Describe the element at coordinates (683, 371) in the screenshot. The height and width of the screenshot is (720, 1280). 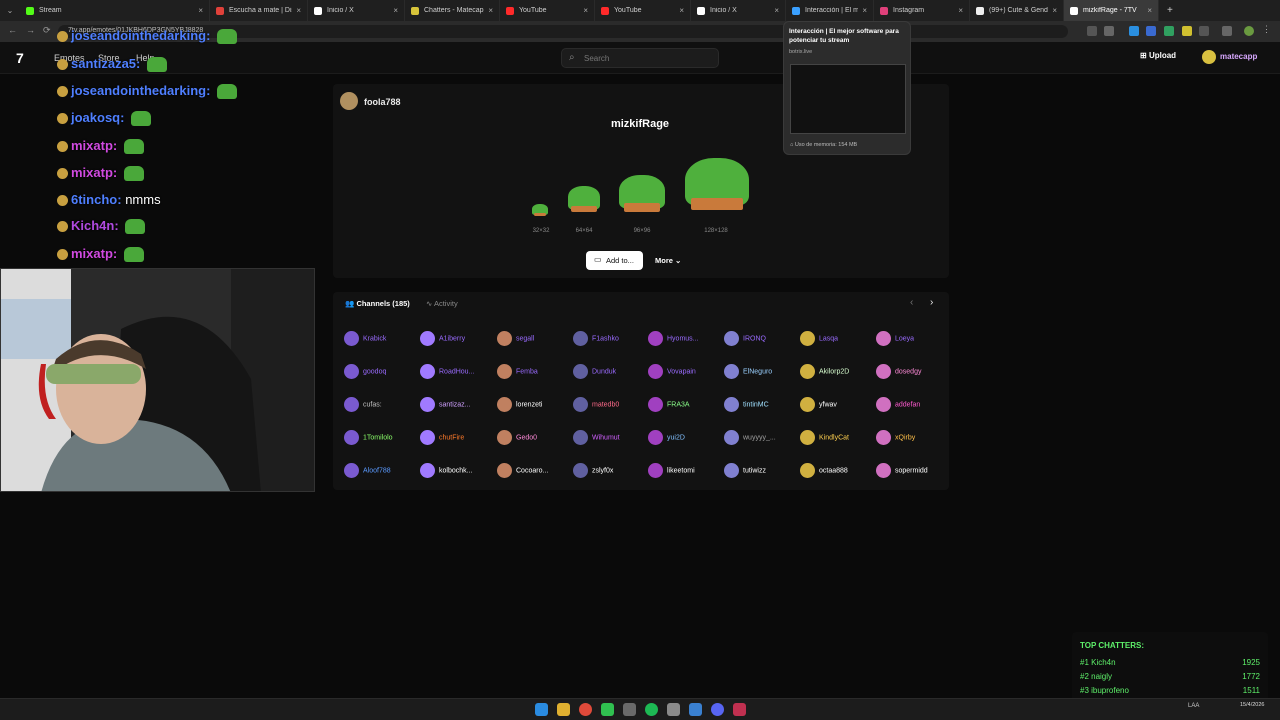
I see `channel-item: Vovapain` at that location.